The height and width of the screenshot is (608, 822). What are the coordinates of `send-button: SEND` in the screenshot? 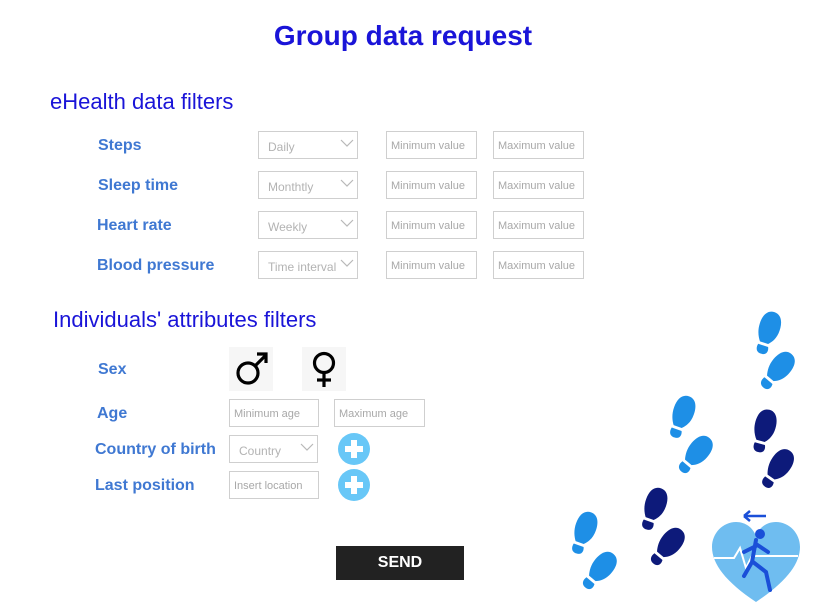 It's located at (400, 563).